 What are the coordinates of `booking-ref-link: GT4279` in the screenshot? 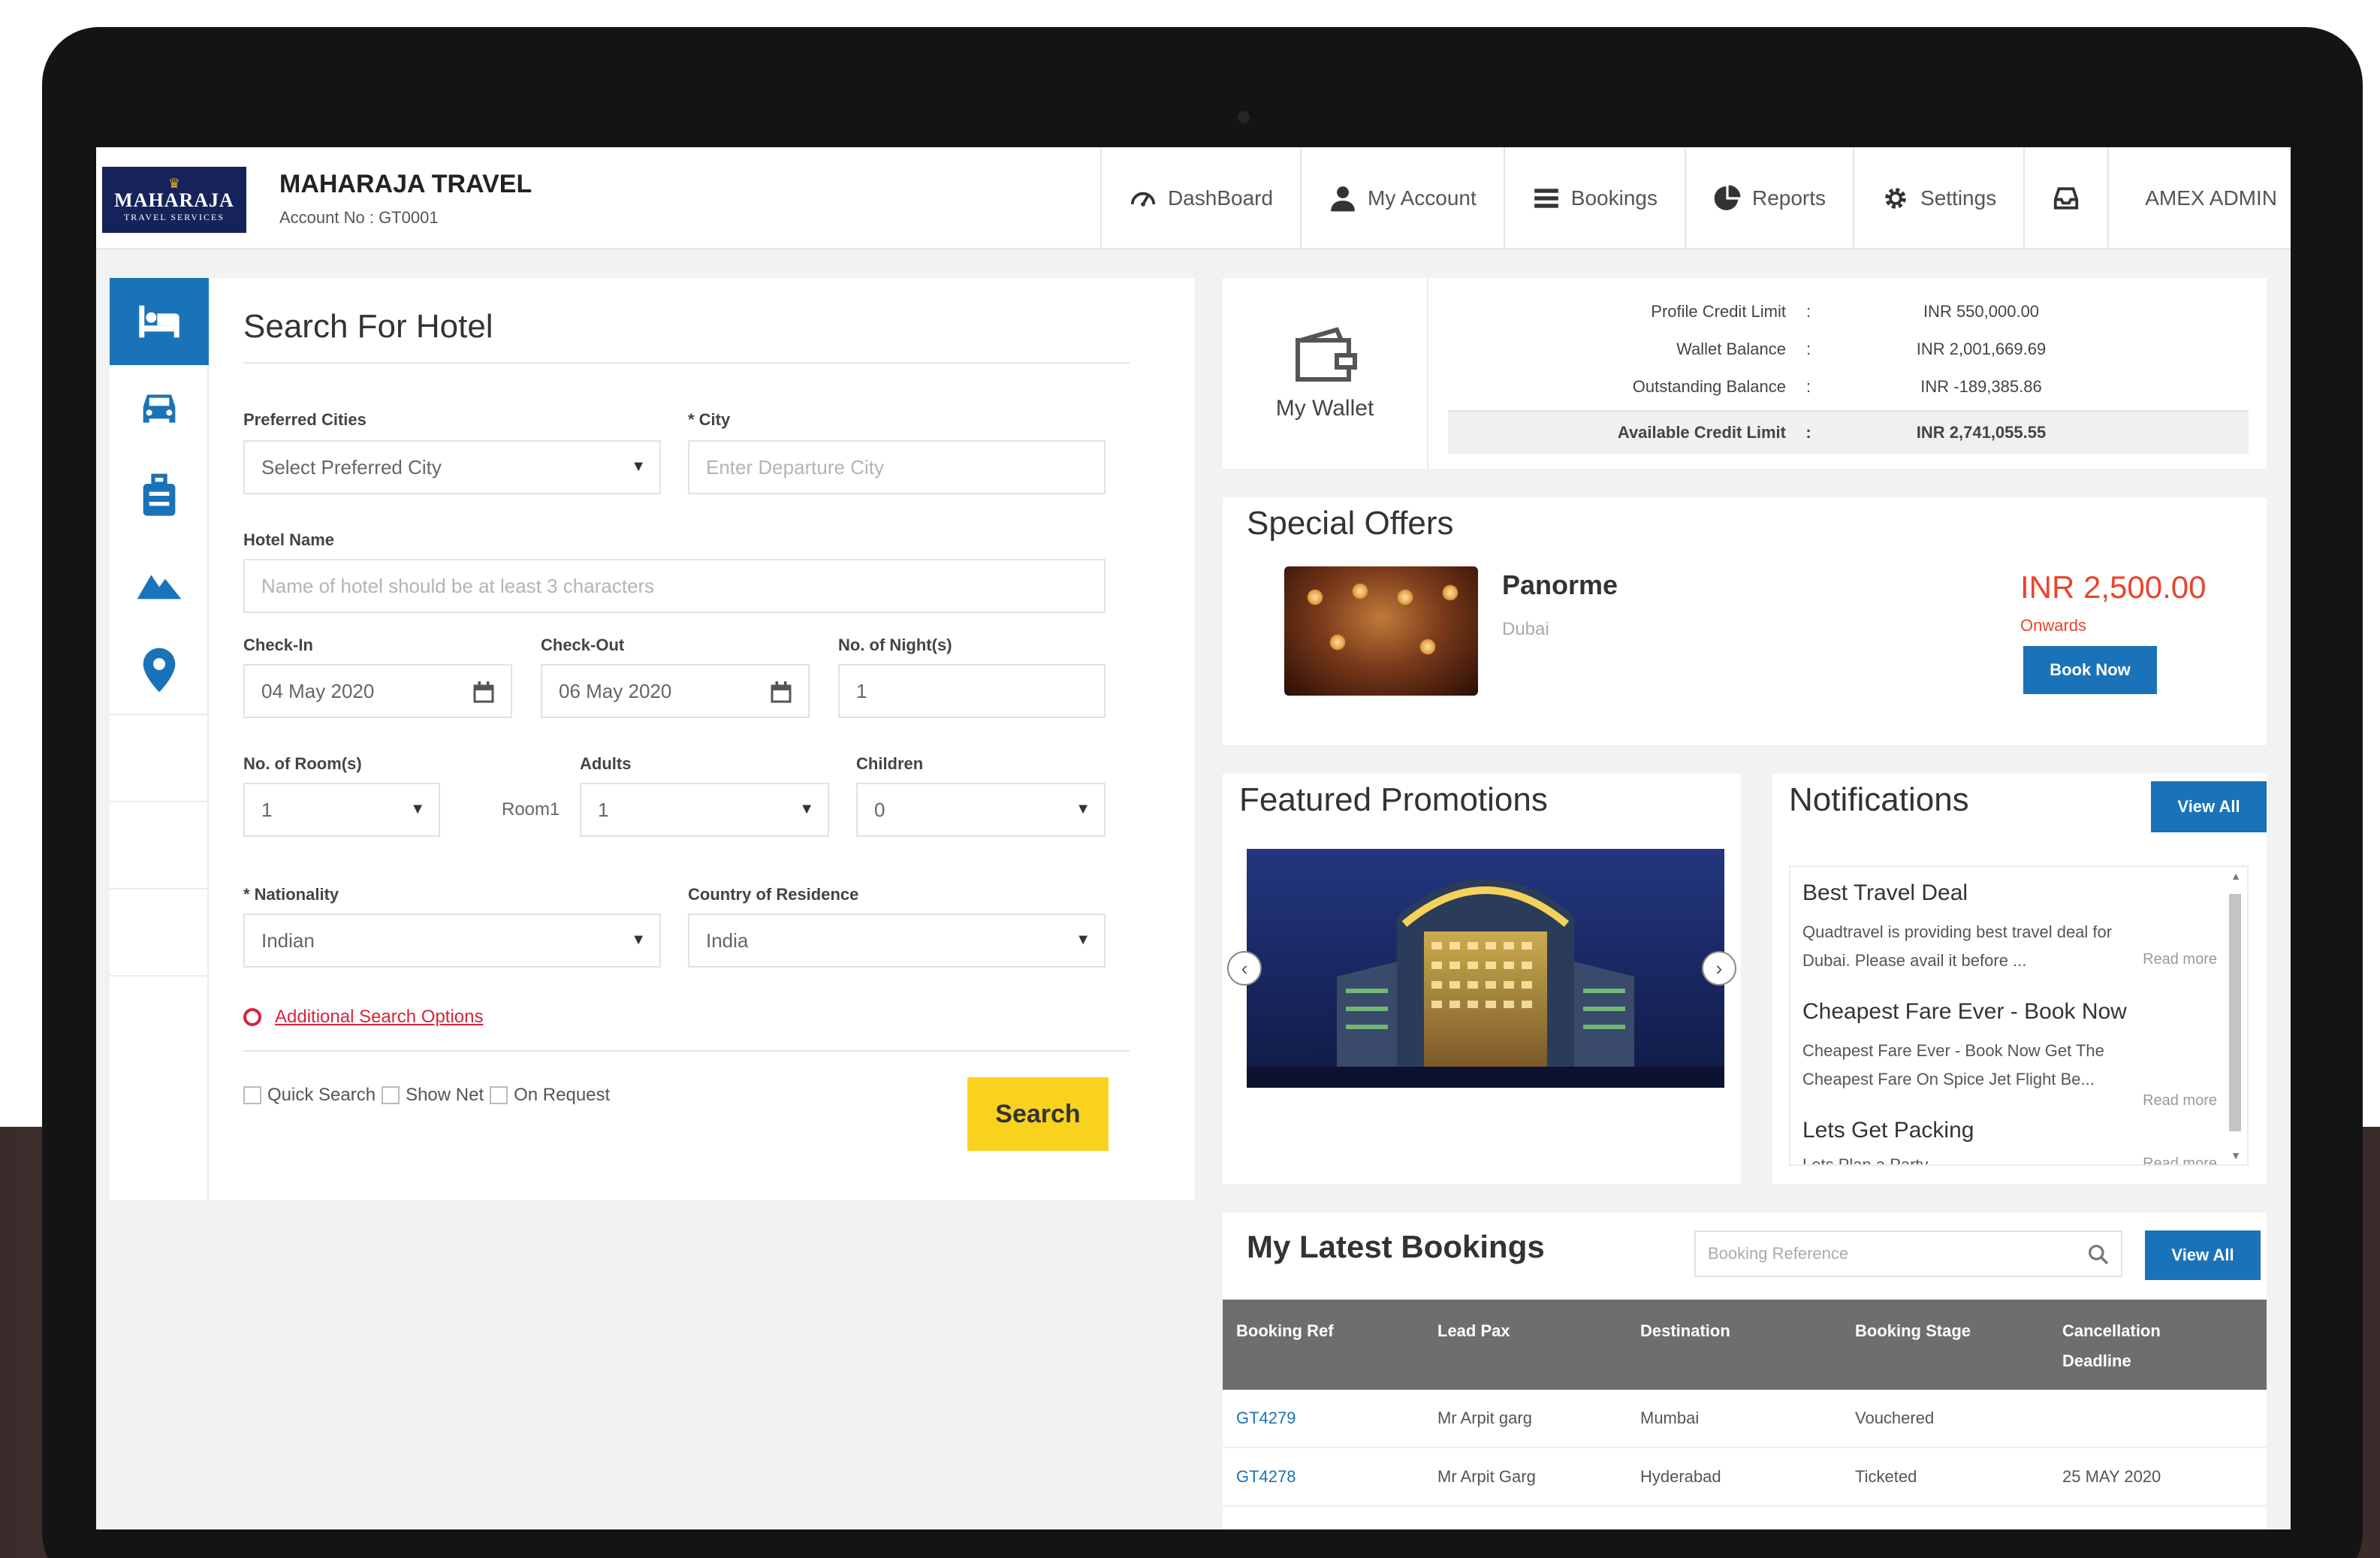 It's located at (1323, 1418).